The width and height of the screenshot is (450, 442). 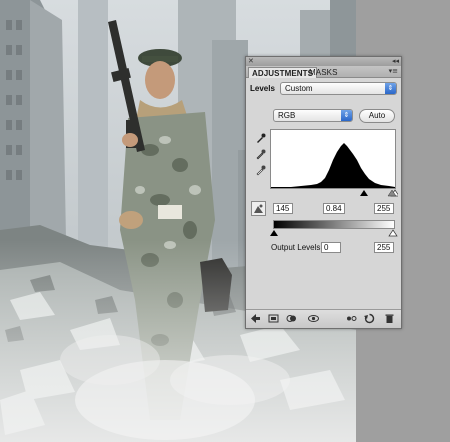 I want to click on output-levels-label: Output Levels:, so click(x=297, y=247).